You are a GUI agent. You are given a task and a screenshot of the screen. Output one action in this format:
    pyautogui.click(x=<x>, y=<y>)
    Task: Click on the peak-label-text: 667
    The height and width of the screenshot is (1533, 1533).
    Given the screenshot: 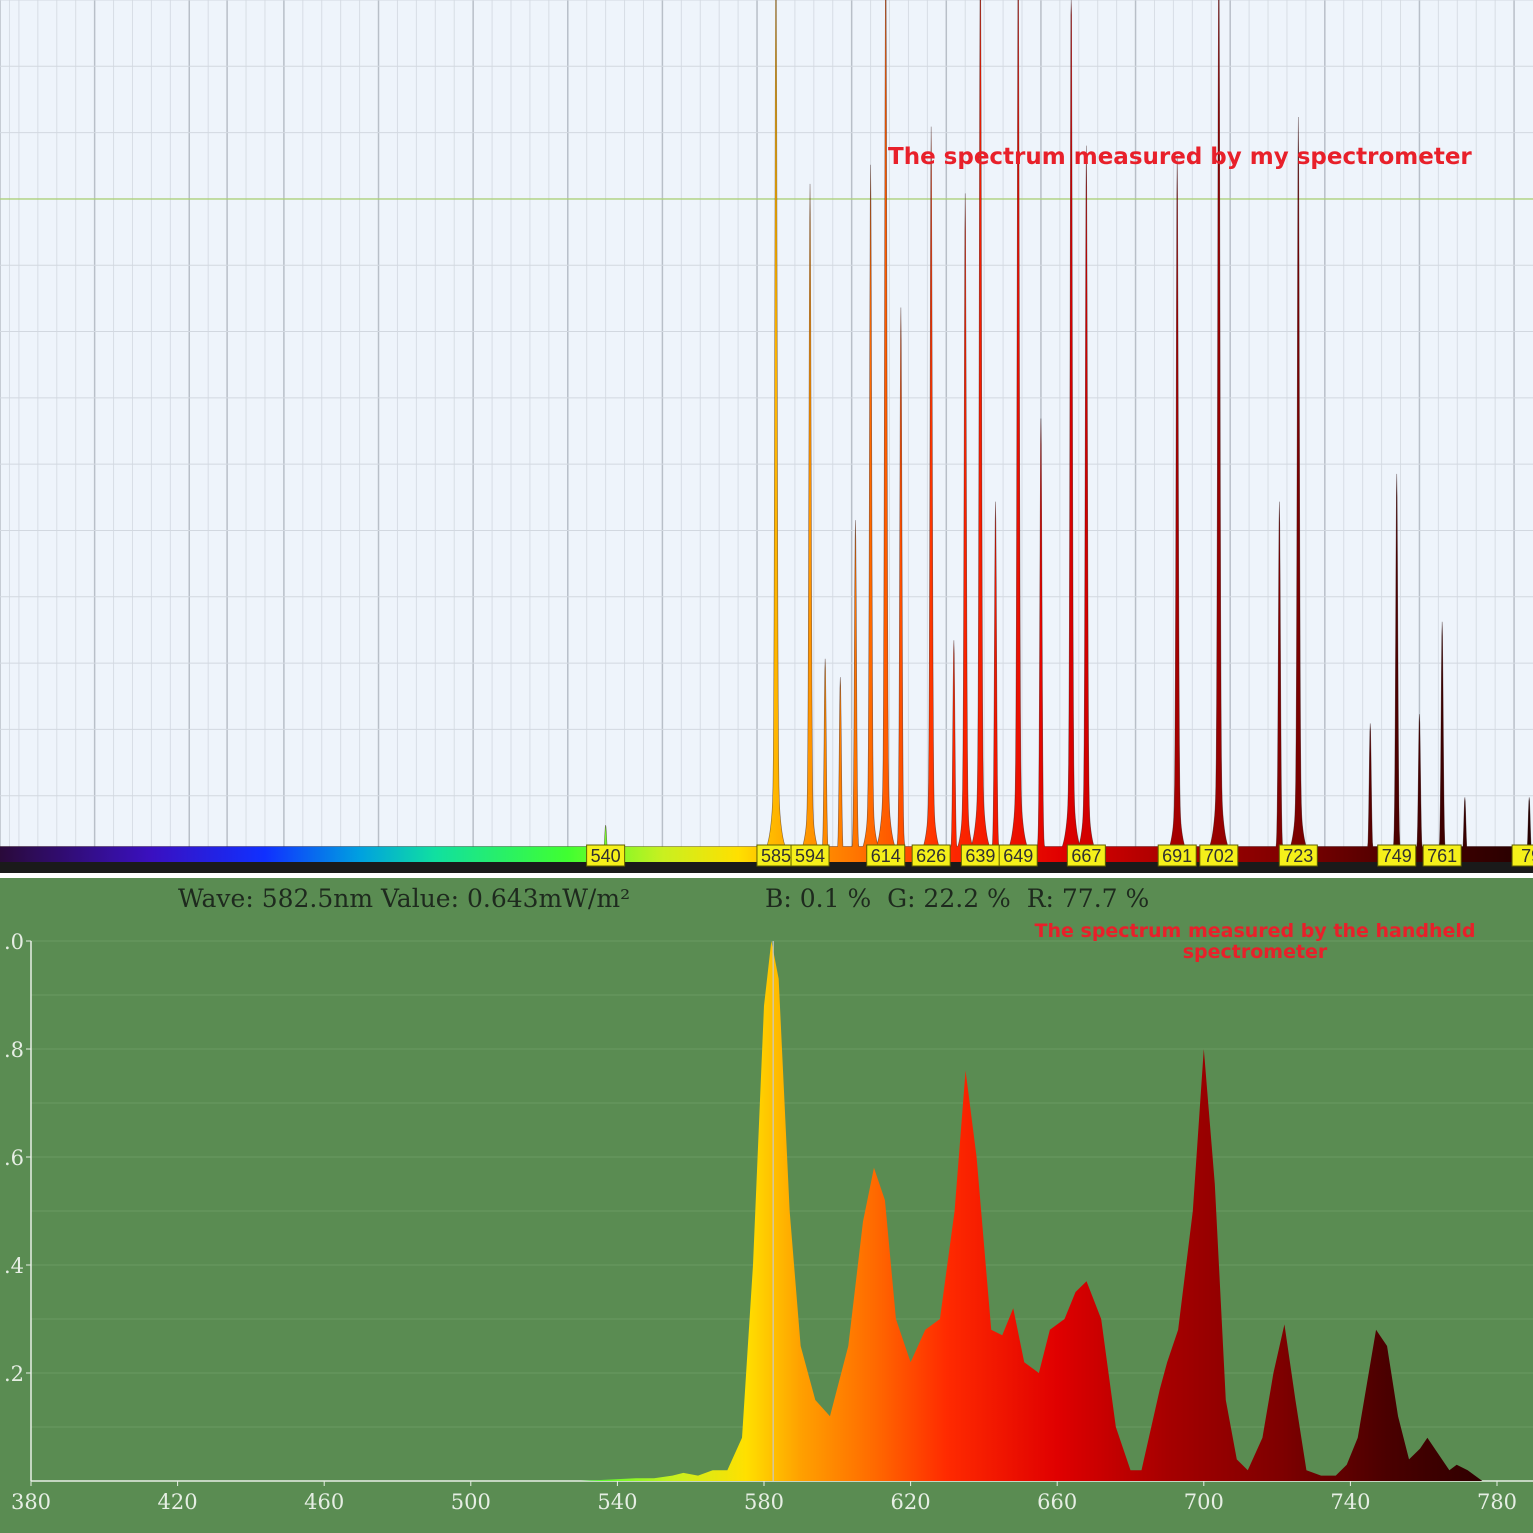 What is the action you would take?
    pyautogui.click(x=1086, y=856)
    